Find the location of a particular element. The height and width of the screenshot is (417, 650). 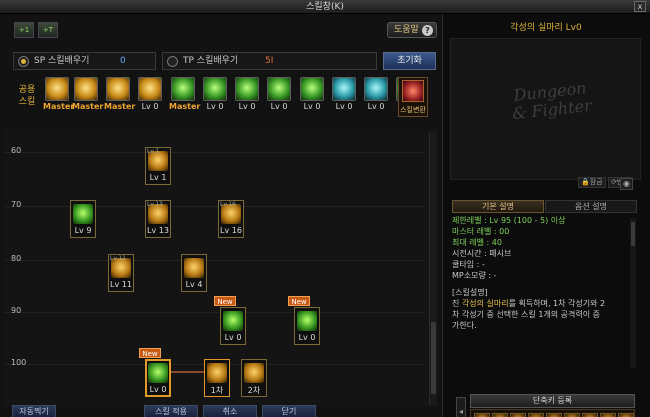

description-scroll-thumb is located at coordinates (633, 234).